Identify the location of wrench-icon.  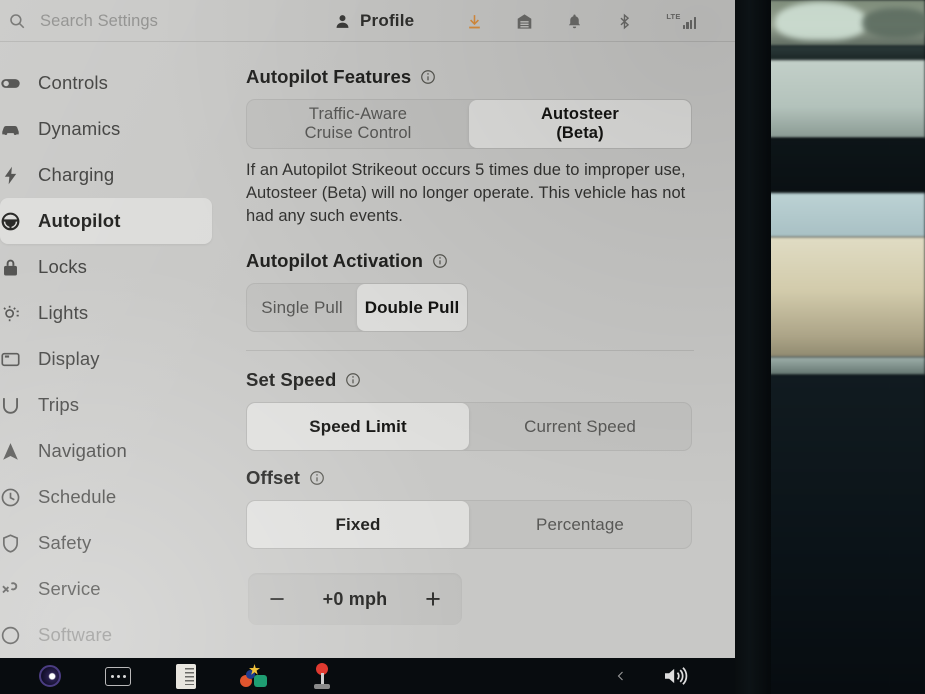
(10, 587).